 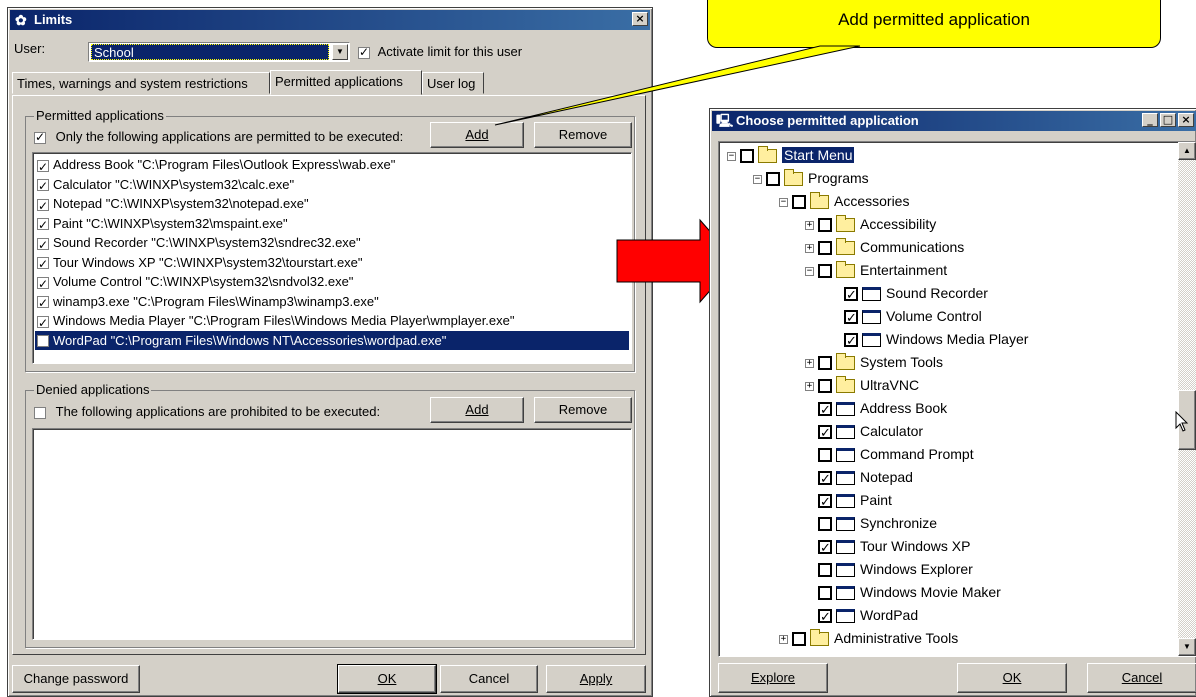 I want to click on tree-node-label: Accessibility, so click(x=898, y=224).